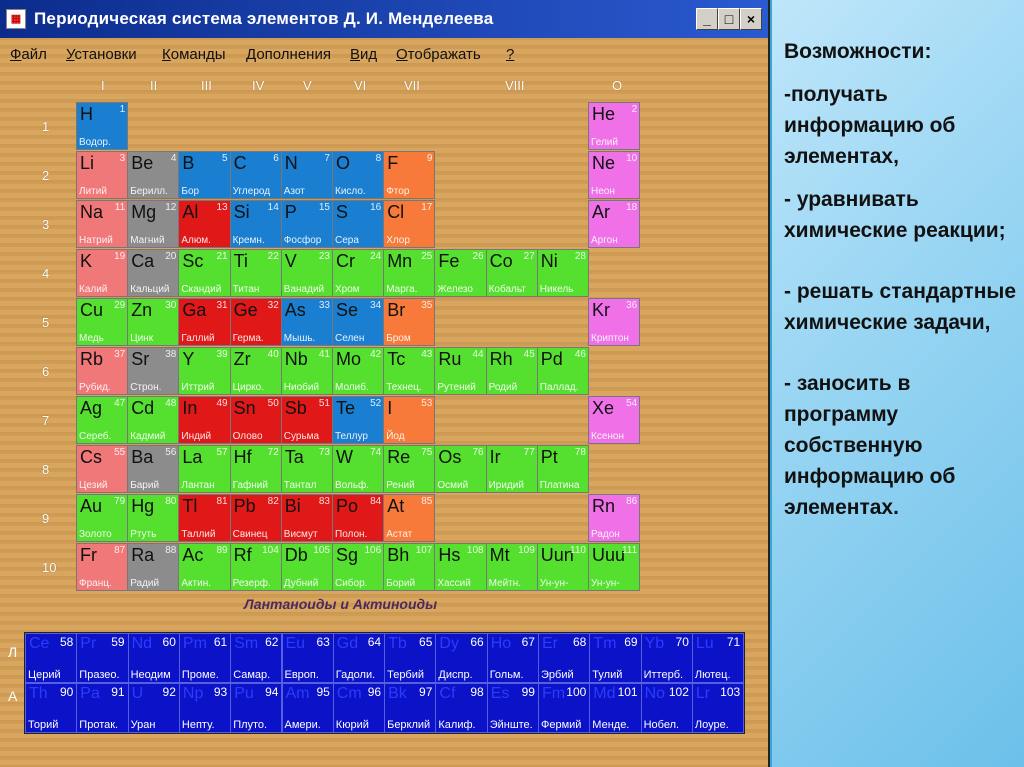  What do you see at coordinates (306, 567) in the screenshot?
I see `element-cell-db: Db 105 Дубний` at bounding box center [306, 567].